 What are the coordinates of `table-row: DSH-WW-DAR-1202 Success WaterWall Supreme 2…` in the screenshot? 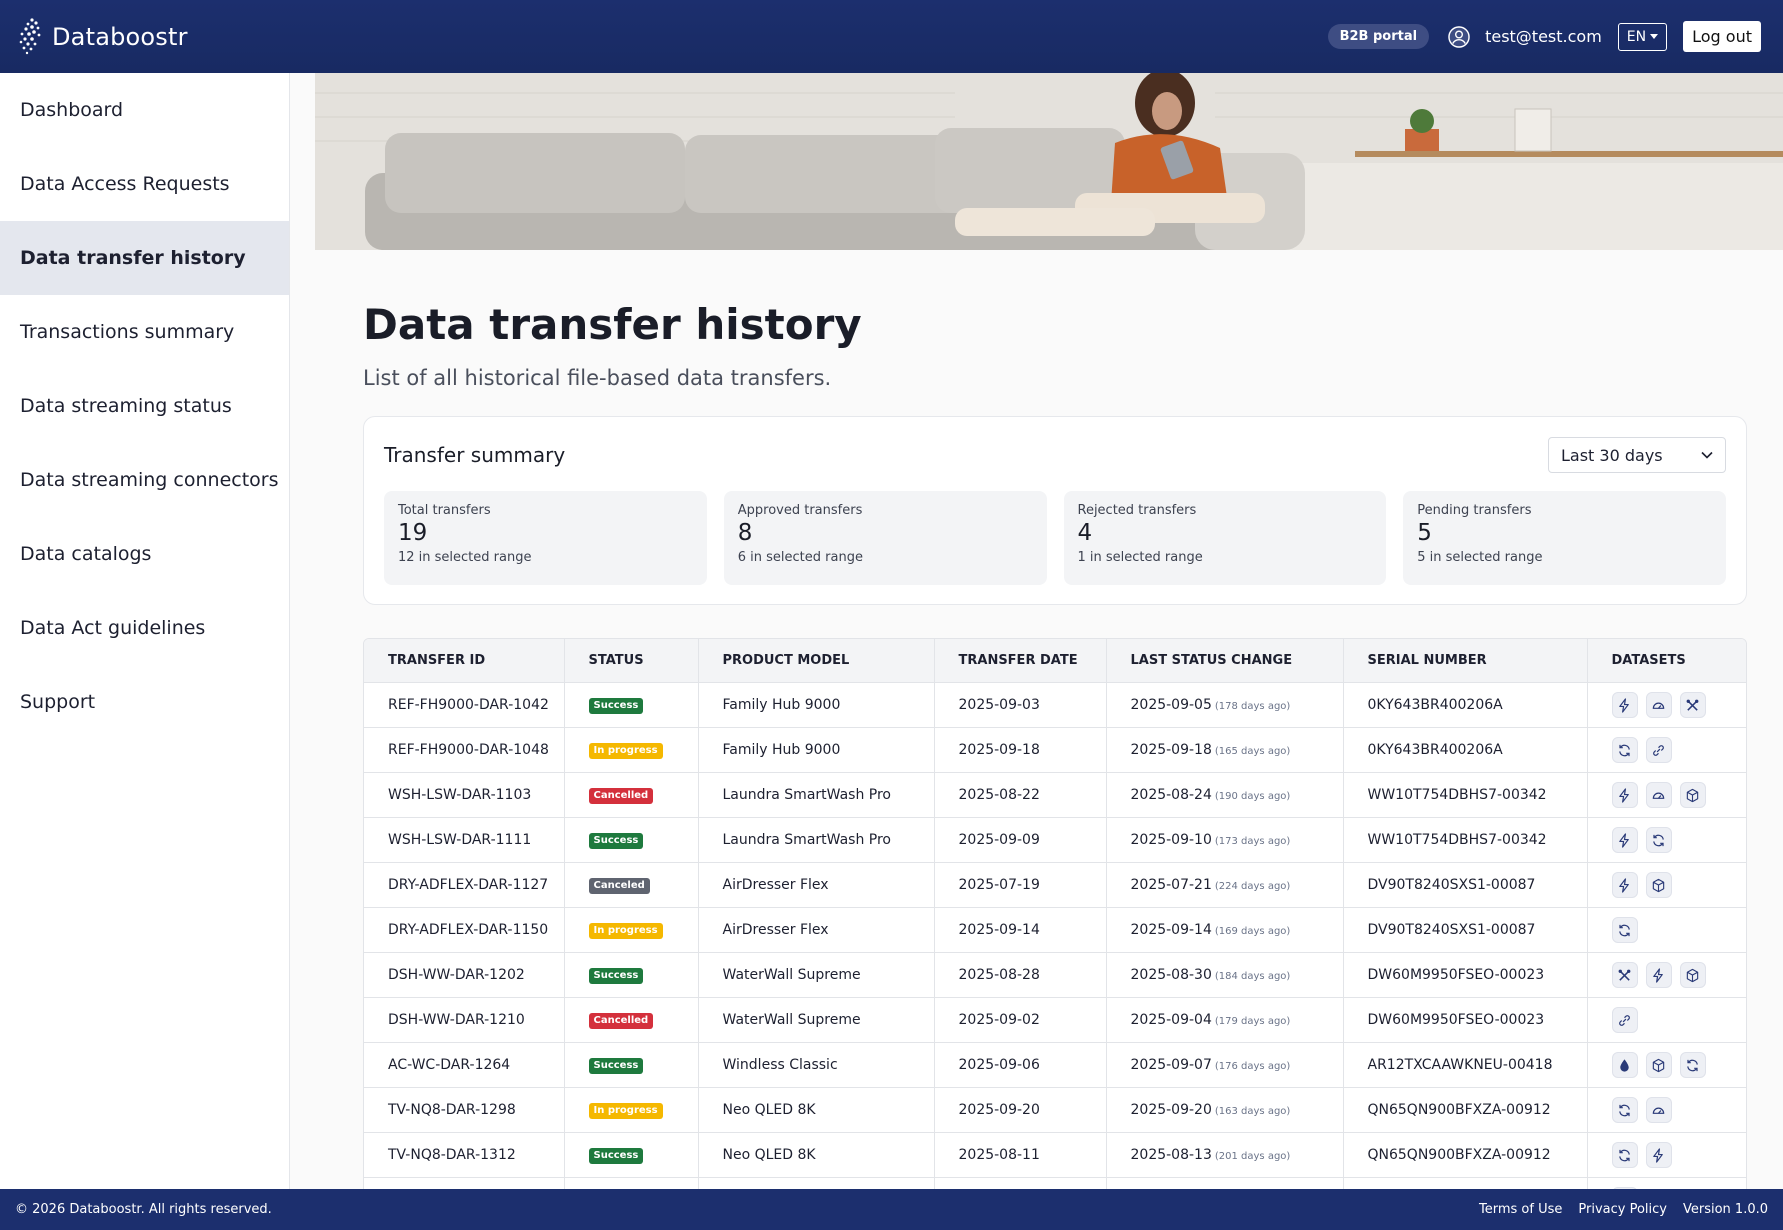 It's located at (1055, 975).